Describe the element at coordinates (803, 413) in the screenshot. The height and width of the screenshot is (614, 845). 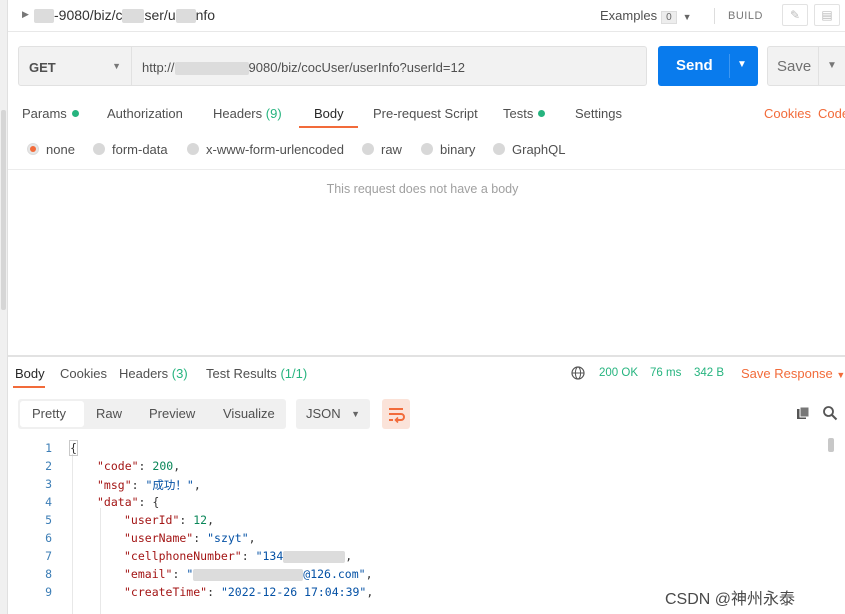
I see `copy-icon` at that location.